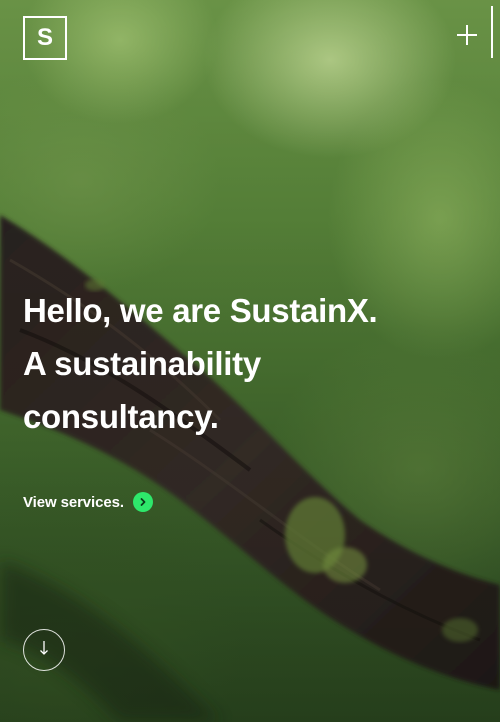 Image resolution: width=500 pixels, height=722 pixels. What do you see at coordinates (467, 35) in the screenshot?
I see `menu-toggle-button` at bounding box center [467, 35].